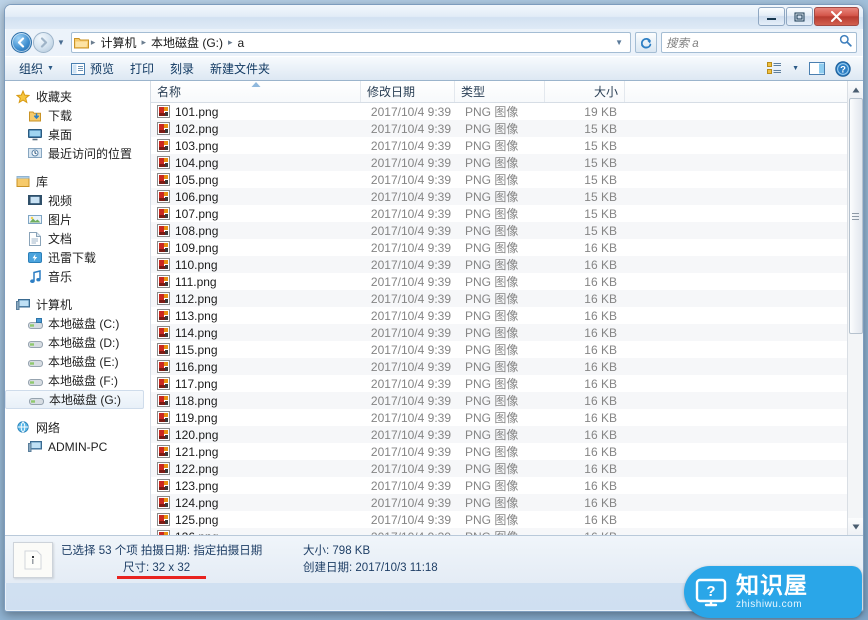  I want to click on table-row: 116.png 2017/10/4 9:39 PNG 图像 16 KB, so click(499, 366).